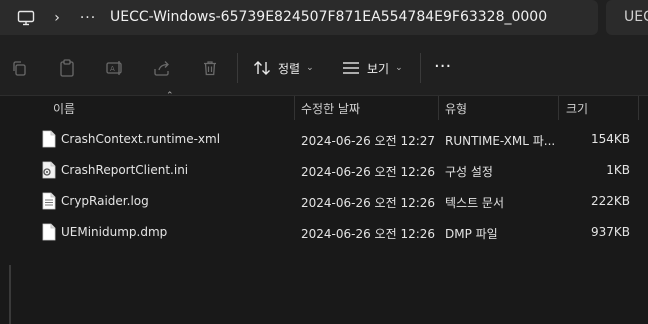  What do you see at coordinates (475, 203) in the screenshot?
I see `file-type: 텍스트 문서` at bounding box center [475, 203].